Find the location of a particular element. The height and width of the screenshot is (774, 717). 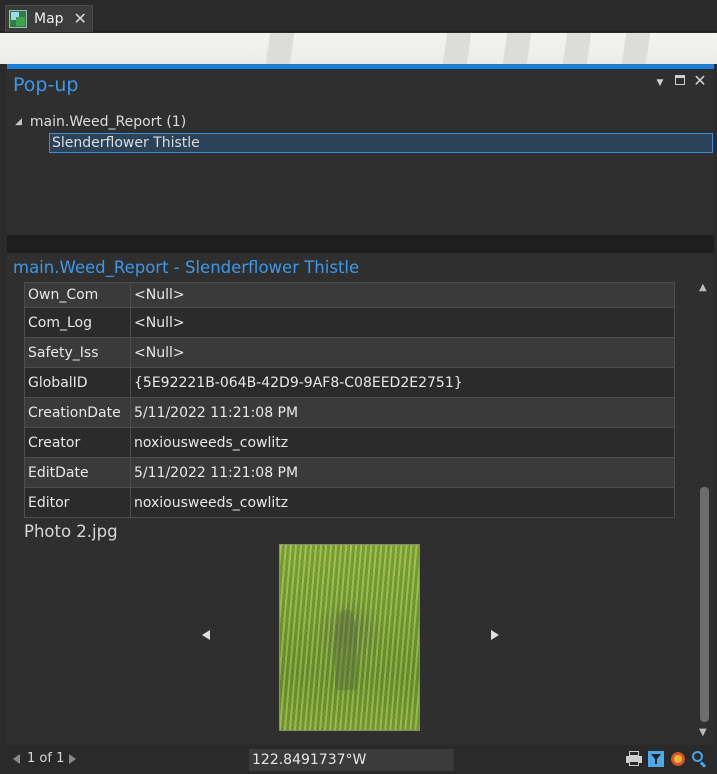

feature-page-count: 1 of 1 is located at coordinates (46, 758).